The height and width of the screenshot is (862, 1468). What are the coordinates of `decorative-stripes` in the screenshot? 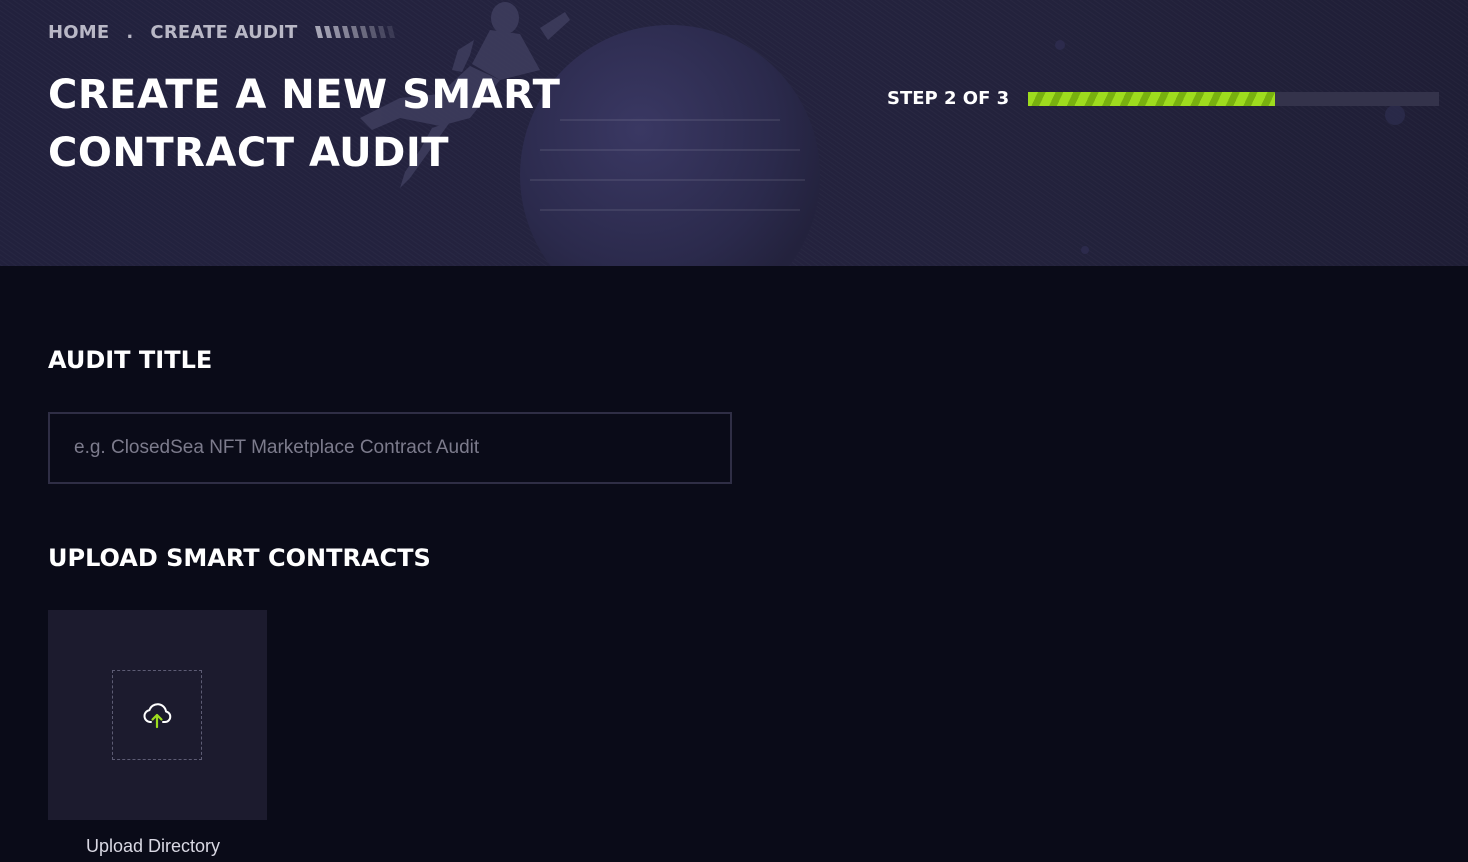 It's located at (355, 32).